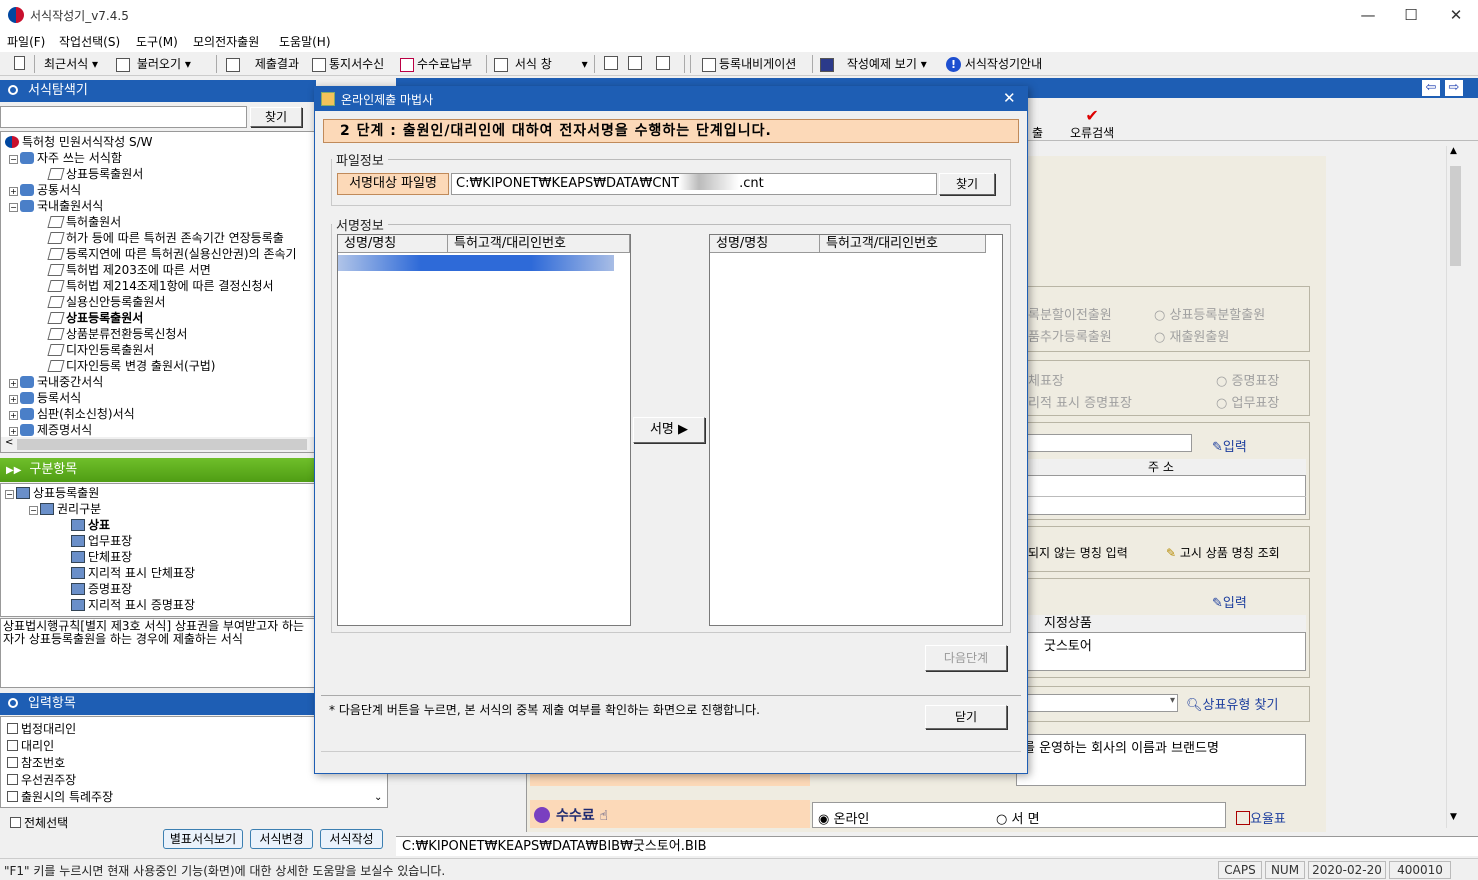 The height and width of the screenshot is (880, 1478). Describe the element at coordinates (36, 762) in the screenshot. I see `input-item-checkbox: 참조번호` at that location.